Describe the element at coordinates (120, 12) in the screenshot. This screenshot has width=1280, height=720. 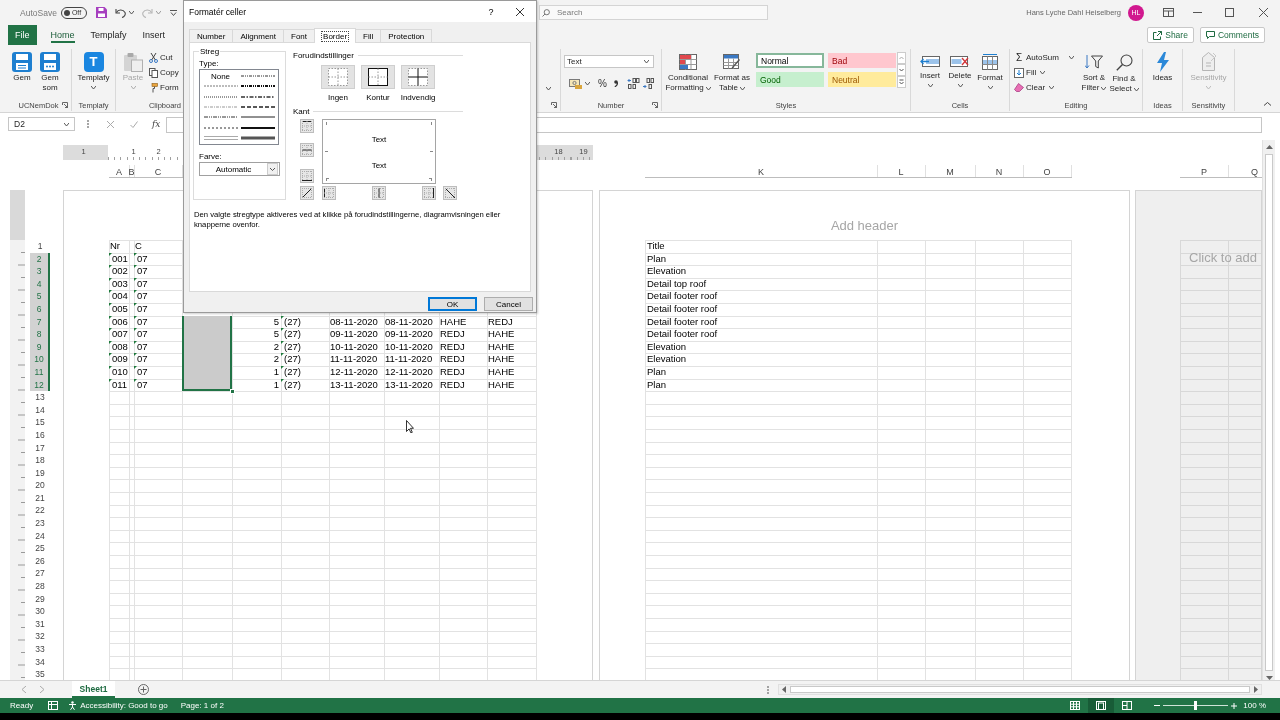
I see `undo-icon` at that location.